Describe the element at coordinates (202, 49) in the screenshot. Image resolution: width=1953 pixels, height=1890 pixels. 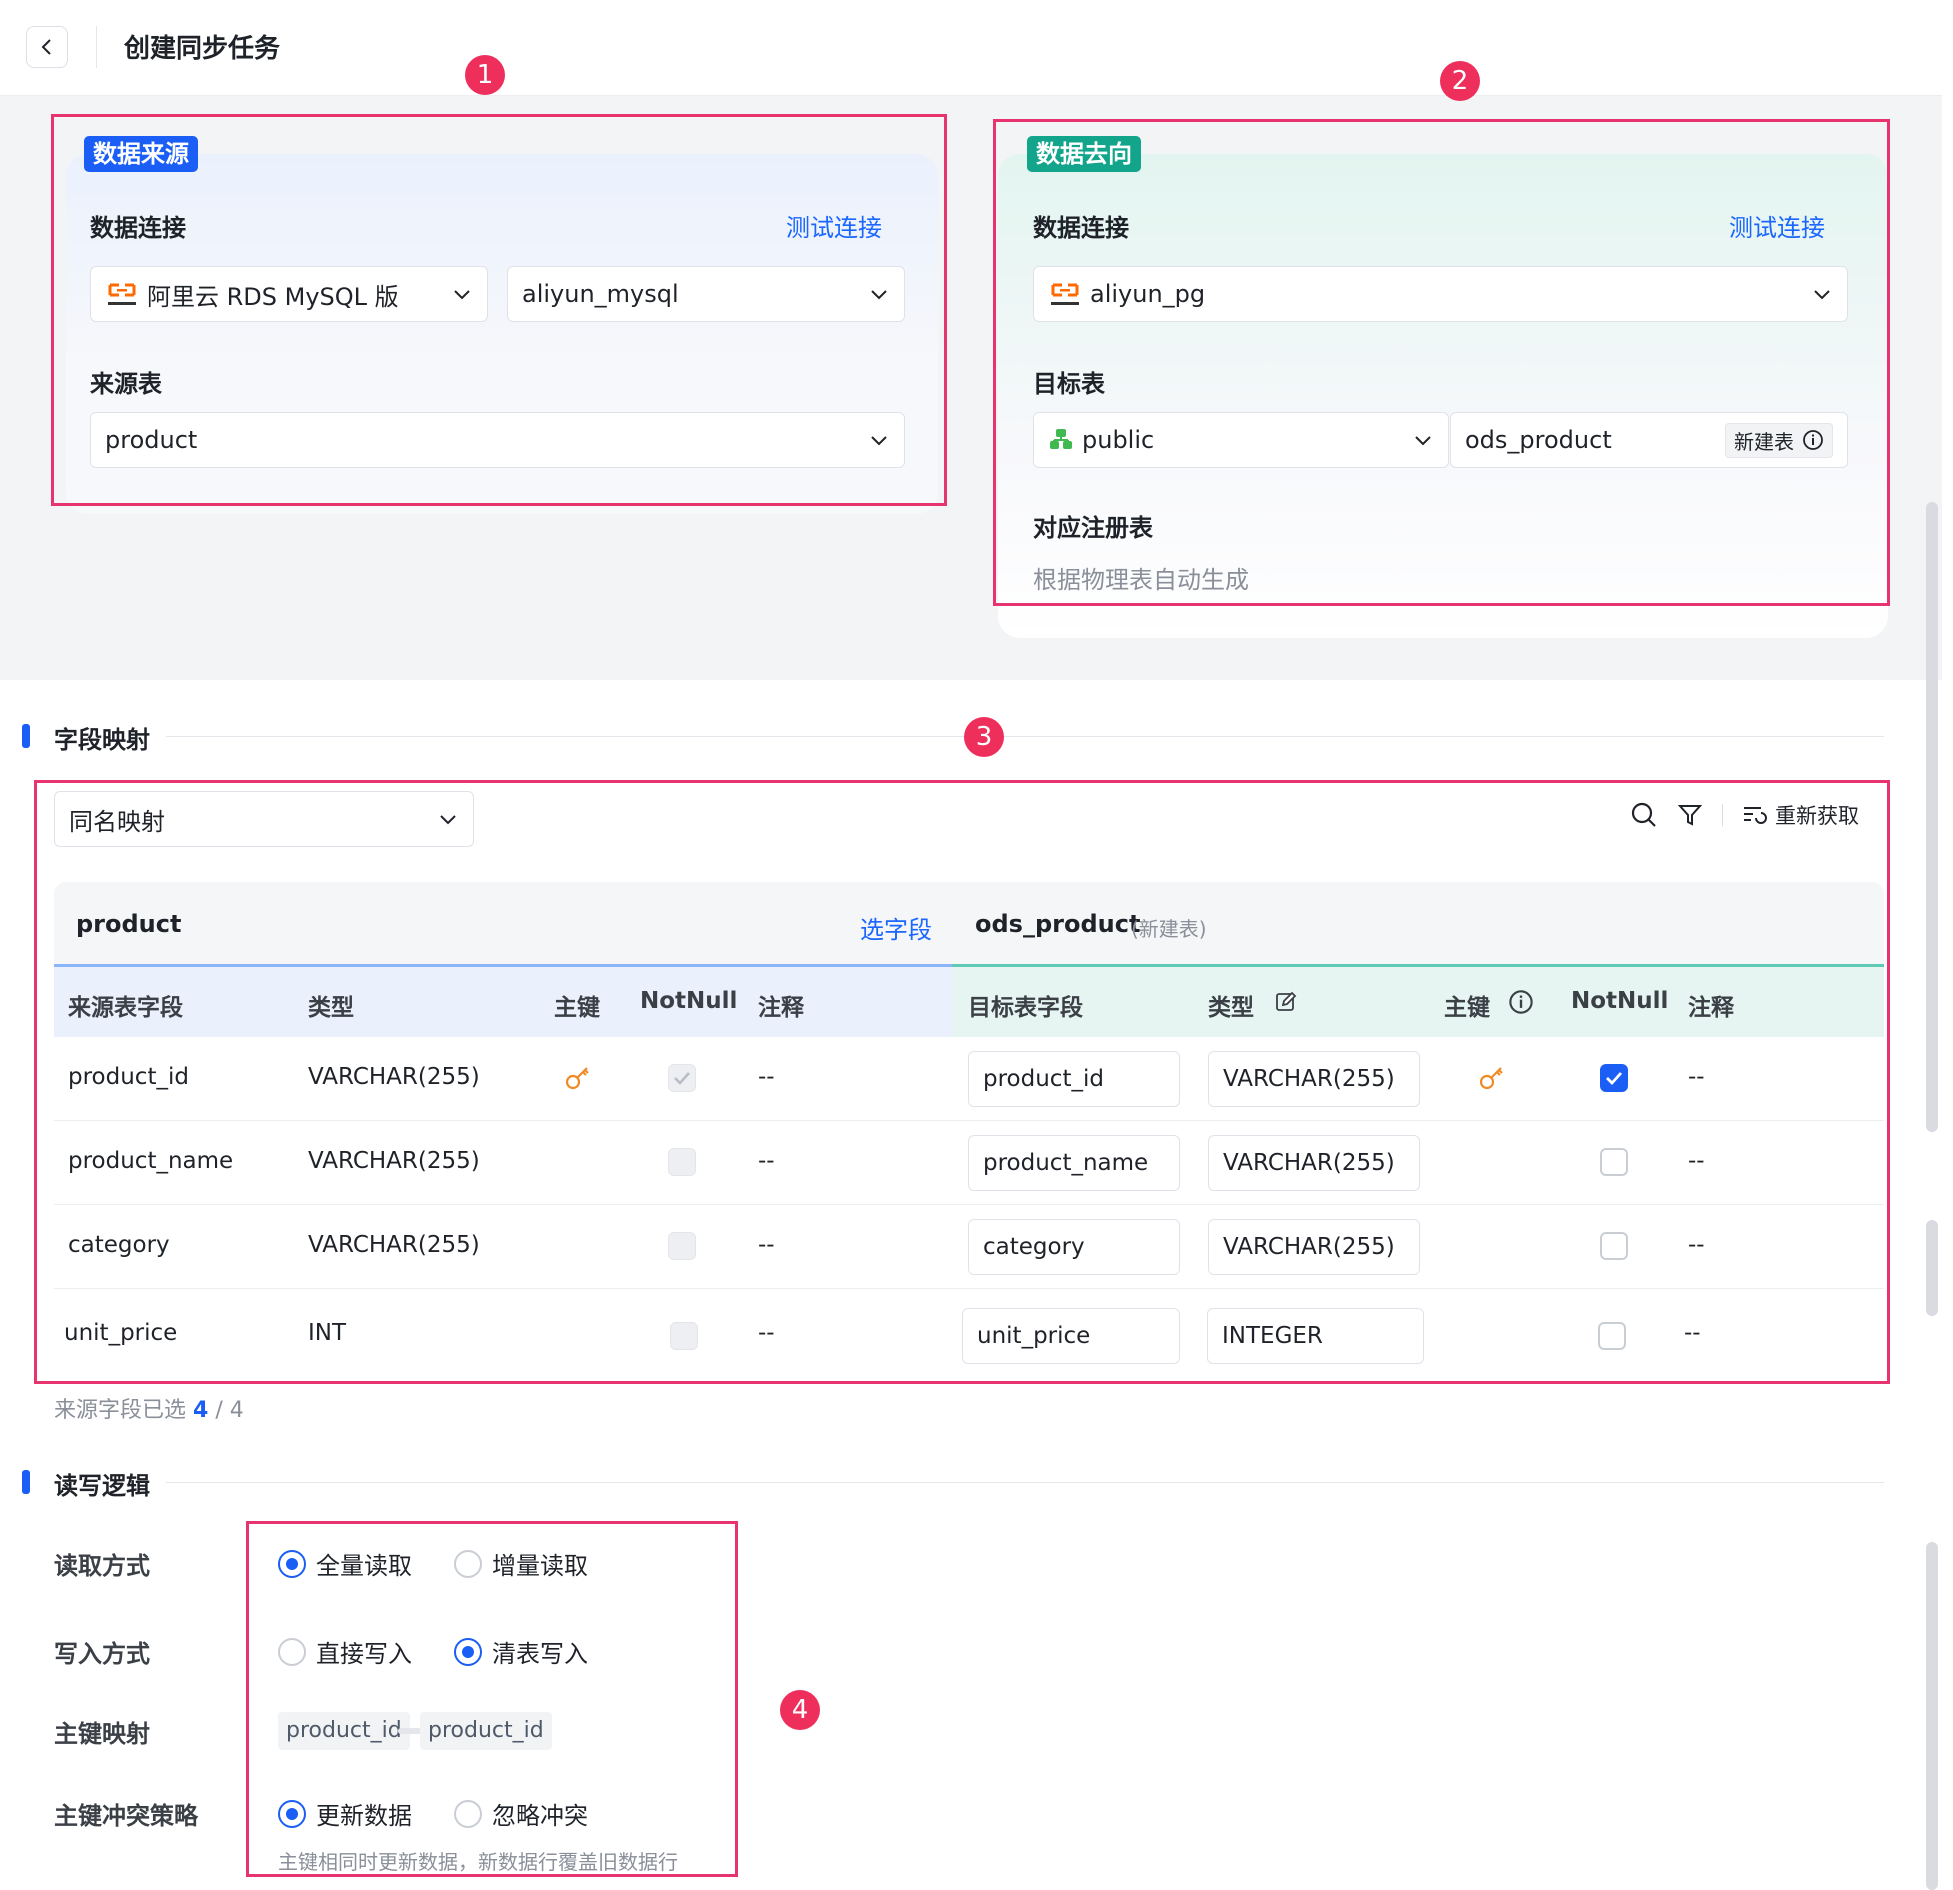
I see `page-title: 创建同步任务` at that location.